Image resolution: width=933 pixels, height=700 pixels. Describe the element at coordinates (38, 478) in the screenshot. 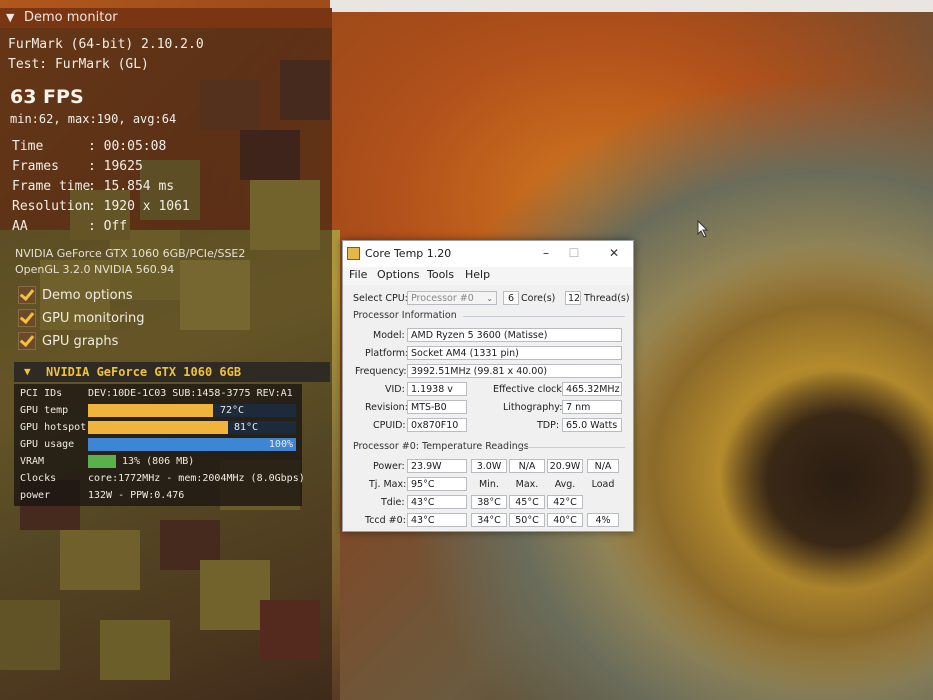

I see `clocks-key: Clocks` at that location.